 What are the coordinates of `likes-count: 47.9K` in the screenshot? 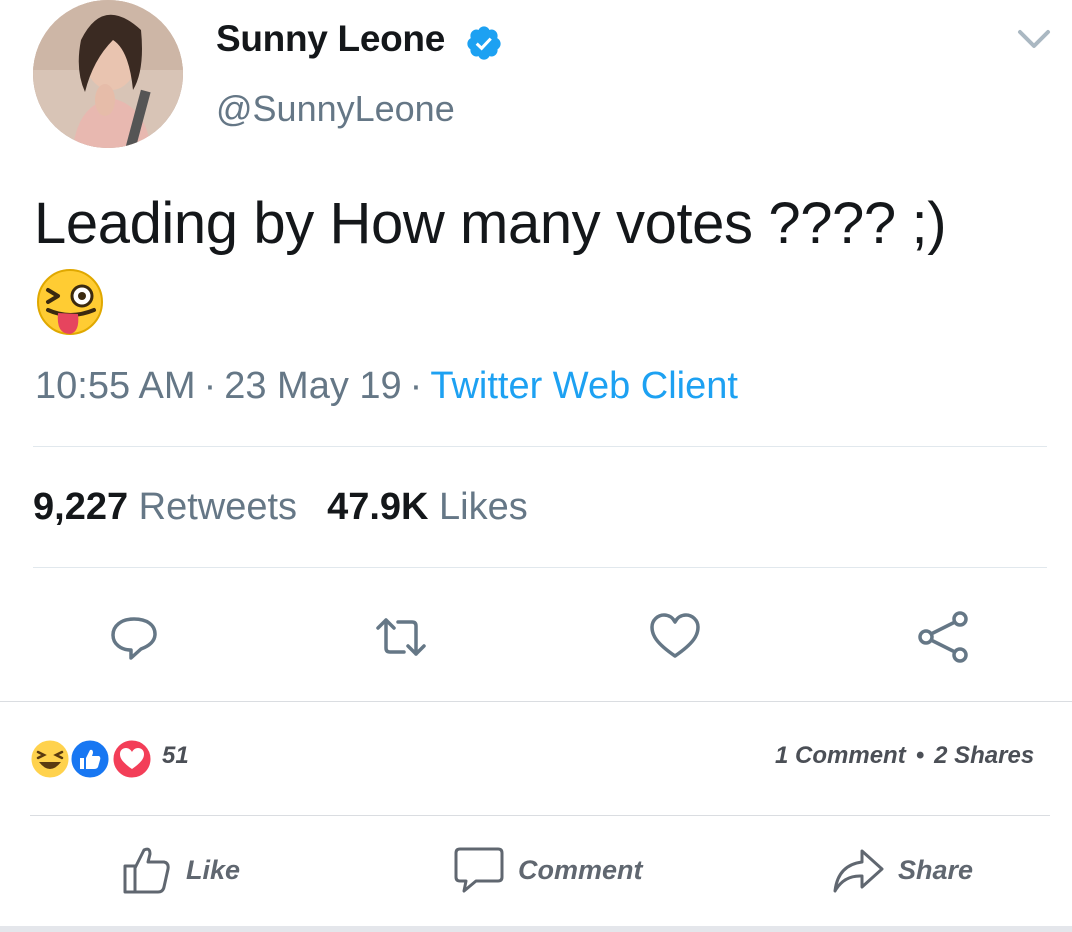 It's located at (378, 507).